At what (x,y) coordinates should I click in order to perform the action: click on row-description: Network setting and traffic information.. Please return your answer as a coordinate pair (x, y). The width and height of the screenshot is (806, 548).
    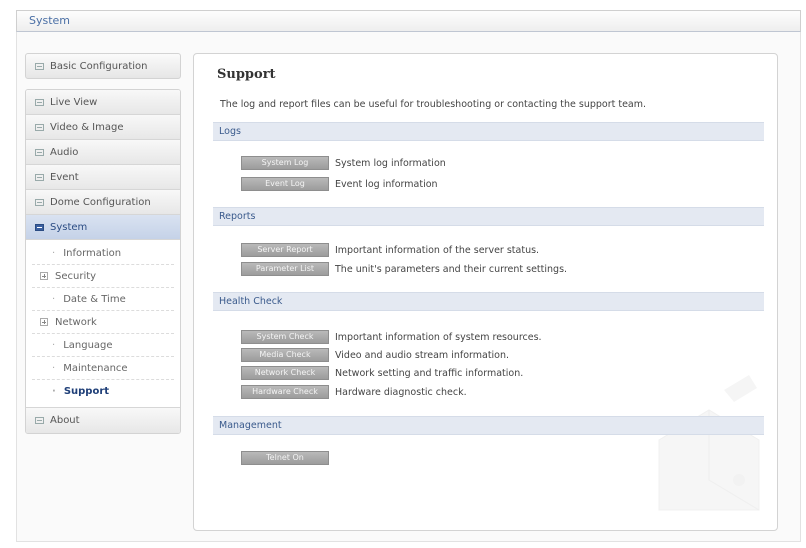
    Looking at the image, I should click on (429, 373).